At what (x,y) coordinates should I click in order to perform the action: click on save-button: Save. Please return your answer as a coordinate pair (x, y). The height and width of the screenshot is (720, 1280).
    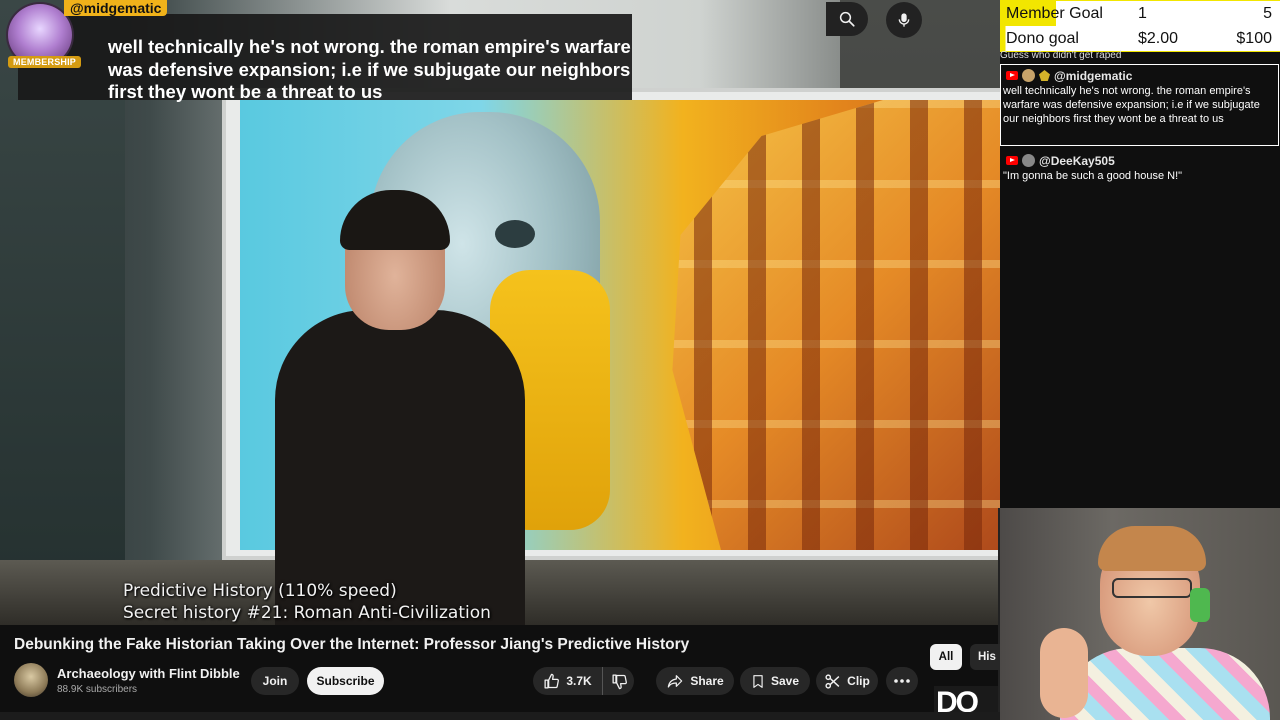
    Looking at the image, I should click on (775, 681).